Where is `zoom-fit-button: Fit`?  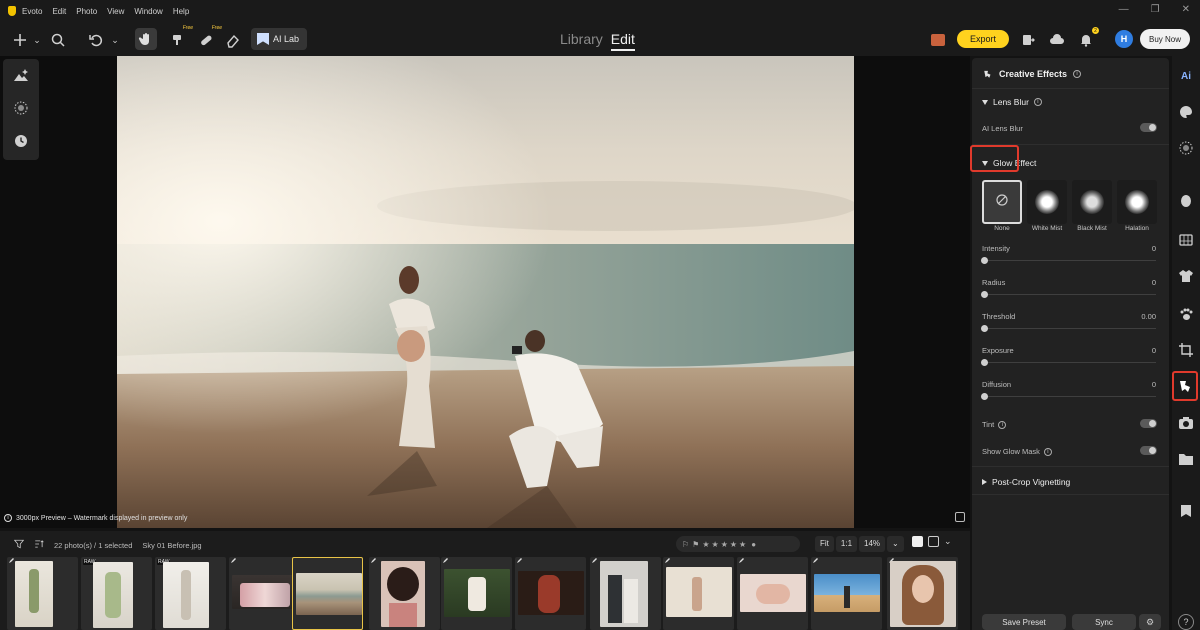 zoom-fit-button: Fit is located at coordinates (824, 544).